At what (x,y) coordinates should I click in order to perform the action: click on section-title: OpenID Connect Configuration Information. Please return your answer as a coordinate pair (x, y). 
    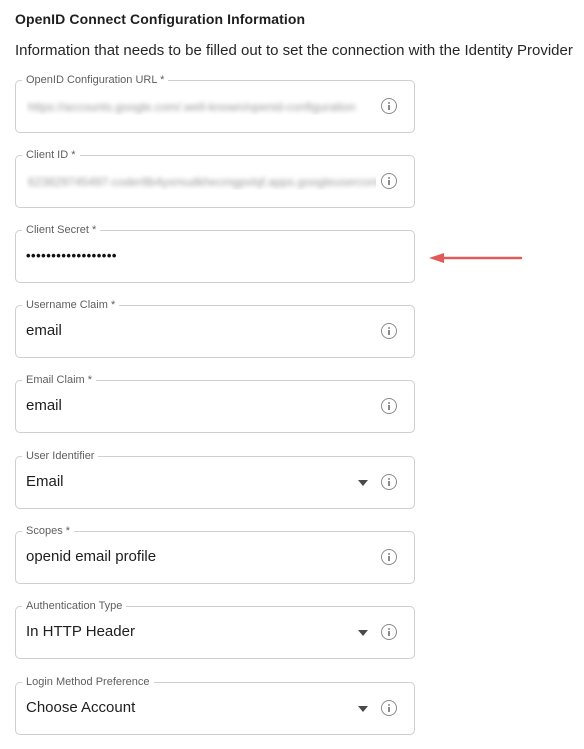
    Looking at the image, I should click on (160, 19).